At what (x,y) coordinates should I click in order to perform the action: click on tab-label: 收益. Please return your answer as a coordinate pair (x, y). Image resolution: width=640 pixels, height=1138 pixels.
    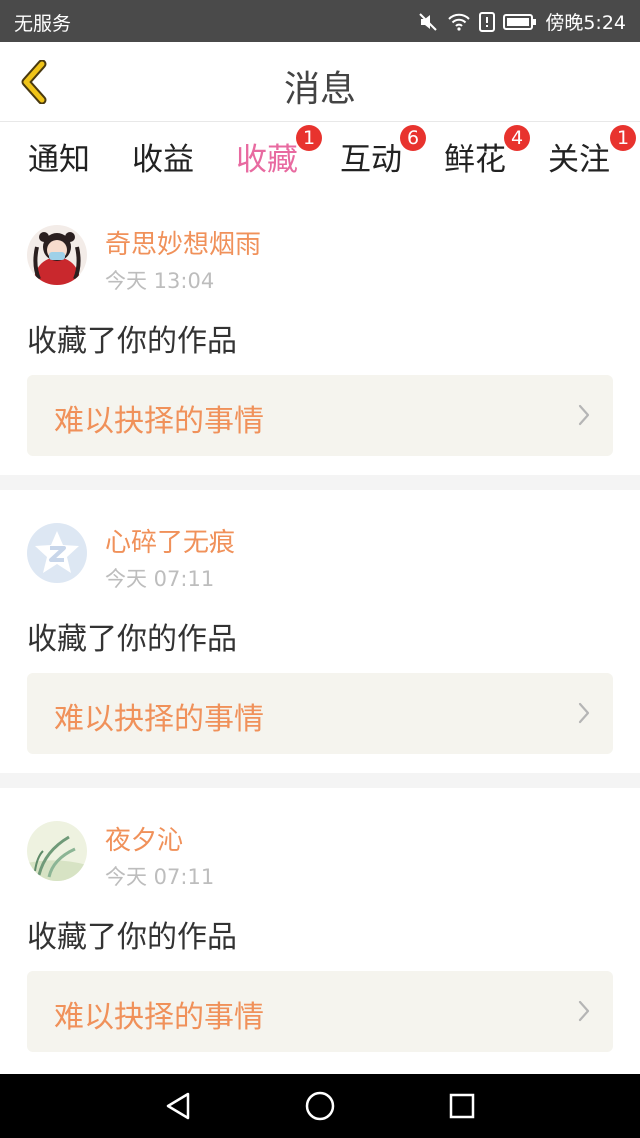
    Looking at the image, I should click on (163, 160).